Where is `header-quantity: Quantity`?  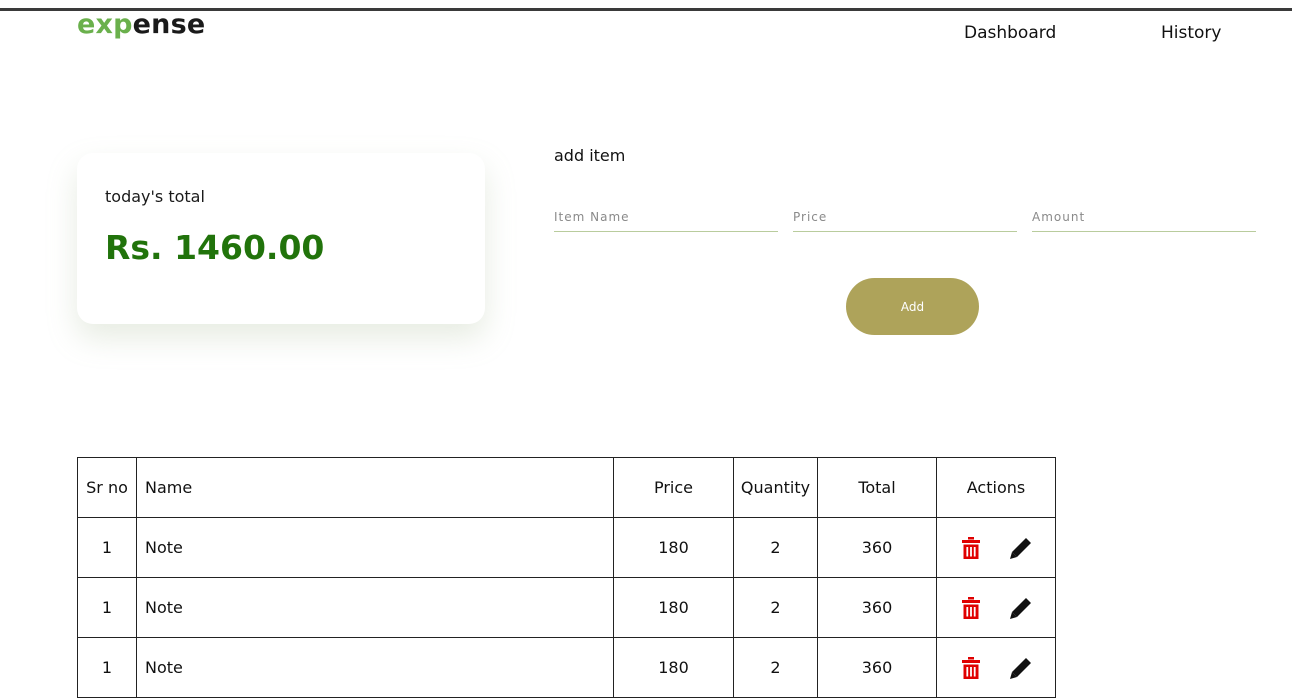
header-quantity: Quantity is located at coordinates (775, 487).